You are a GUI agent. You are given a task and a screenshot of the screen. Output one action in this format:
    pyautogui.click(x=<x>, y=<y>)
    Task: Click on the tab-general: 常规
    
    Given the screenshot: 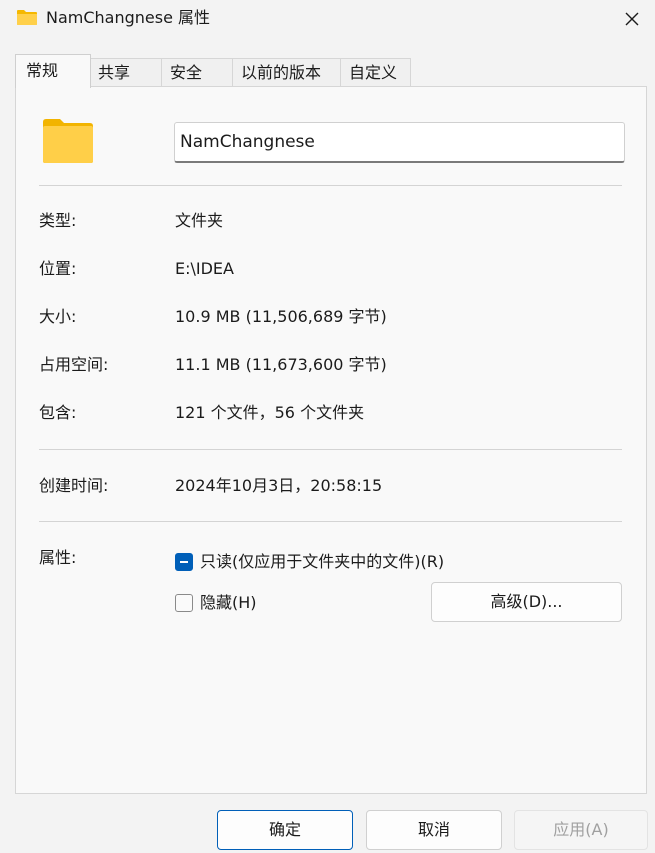 What is the action you would take?
    pyautogui.click(x=53, y=71)
    